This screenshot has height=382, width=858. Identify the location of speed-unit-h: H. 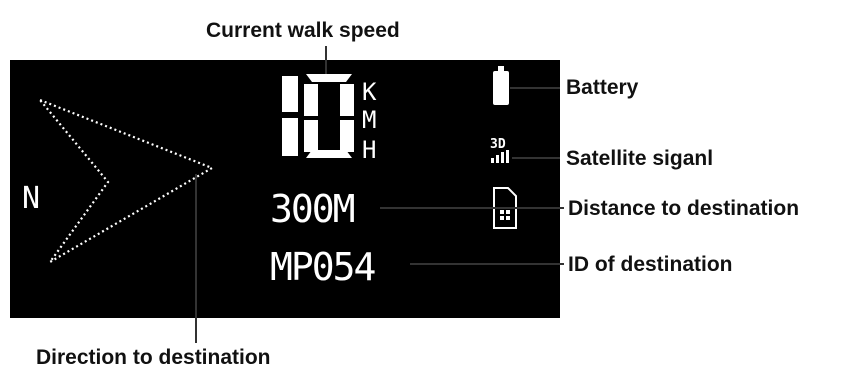
(369, 150).